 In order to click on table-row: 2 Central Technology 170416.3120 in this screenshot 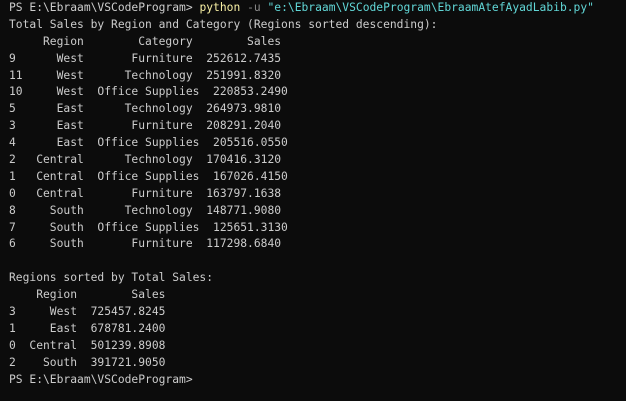, I will do `click(145, 160)`.